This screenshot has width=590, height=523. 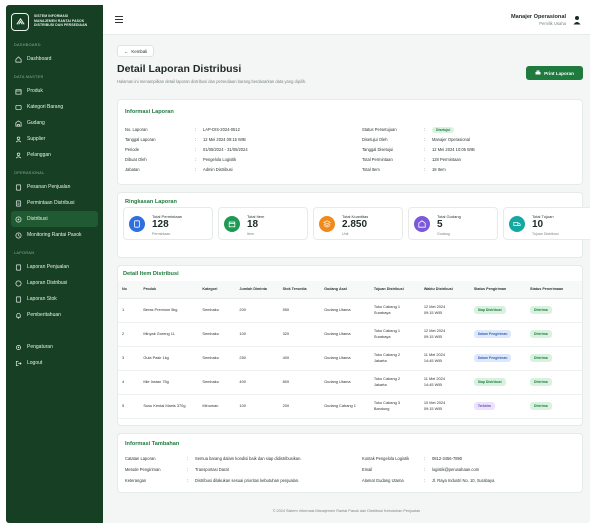 What do you see at coordinates (257, 358) in the screenshot?
I see `cell-diminta: 250` at bounding box center [257, 358].